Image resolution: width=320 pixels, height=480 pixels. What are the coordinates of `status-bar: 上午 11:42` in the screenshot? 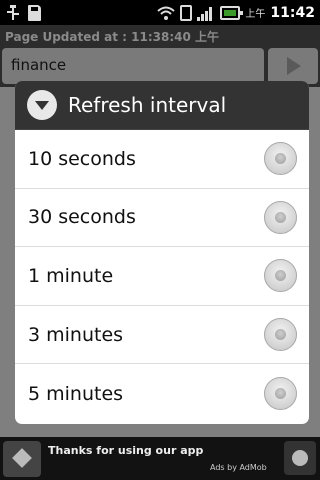 It's located at (160, 12).